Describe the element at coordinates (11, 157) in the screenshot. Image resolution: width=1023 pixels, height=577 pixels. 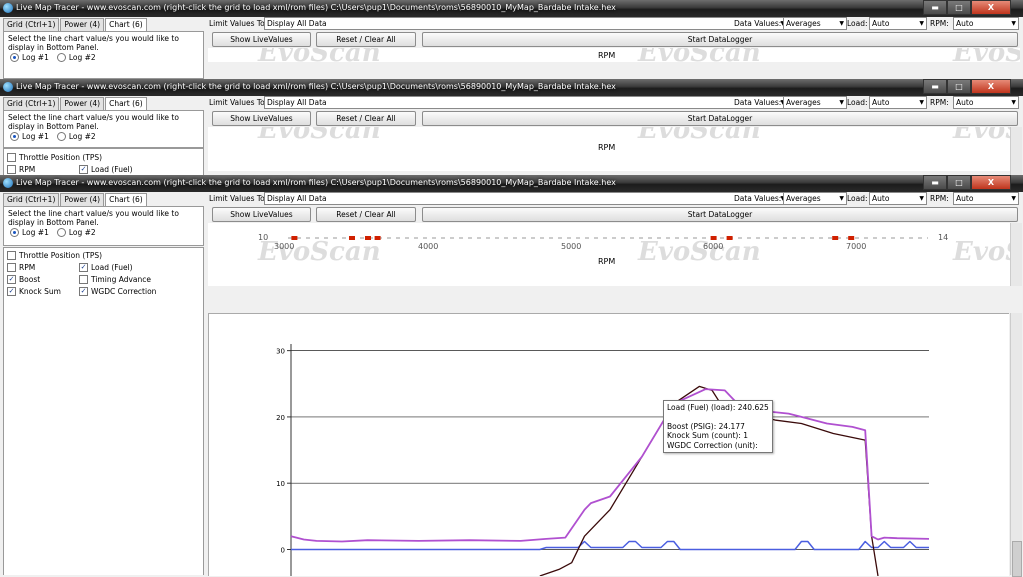
I see `checkbox-box` at that location.